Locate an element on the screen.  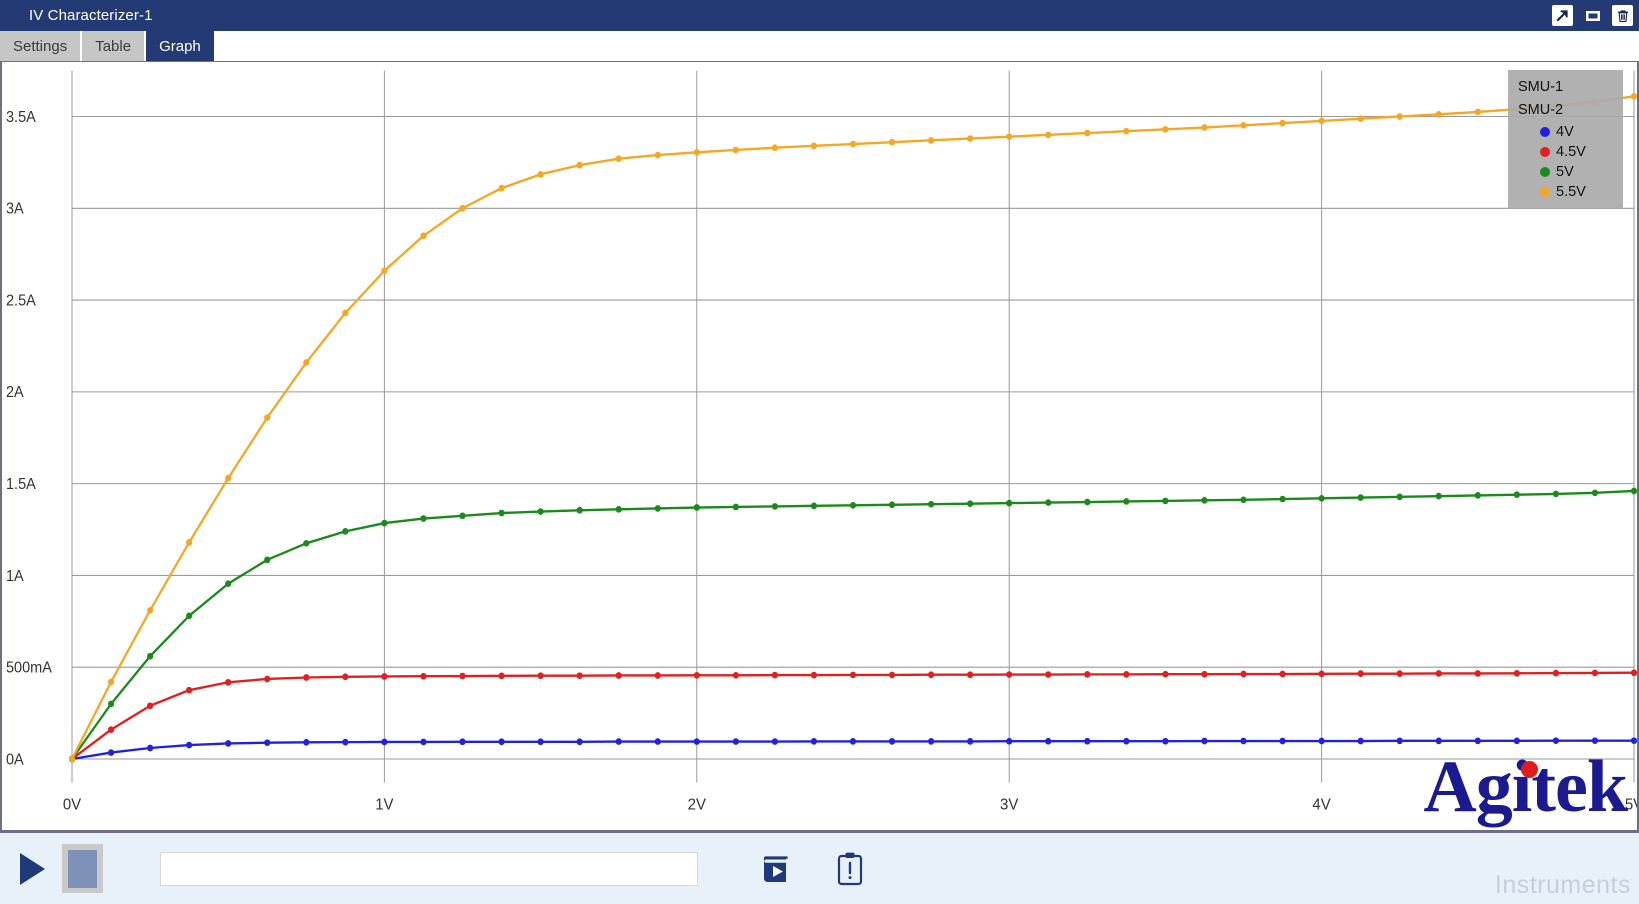
y-tick-label: 1A is located at coordinates (15, 576).